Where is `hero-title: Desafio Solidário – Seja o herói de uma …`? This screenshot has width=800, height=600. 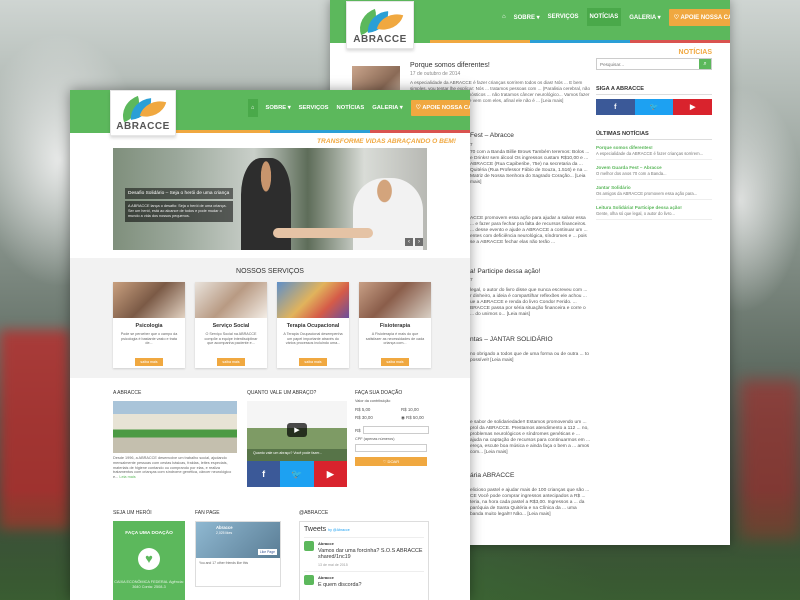 hero-title: Desafio Solidário – Seja o herói de uma … is located at coordinates (179, 193).